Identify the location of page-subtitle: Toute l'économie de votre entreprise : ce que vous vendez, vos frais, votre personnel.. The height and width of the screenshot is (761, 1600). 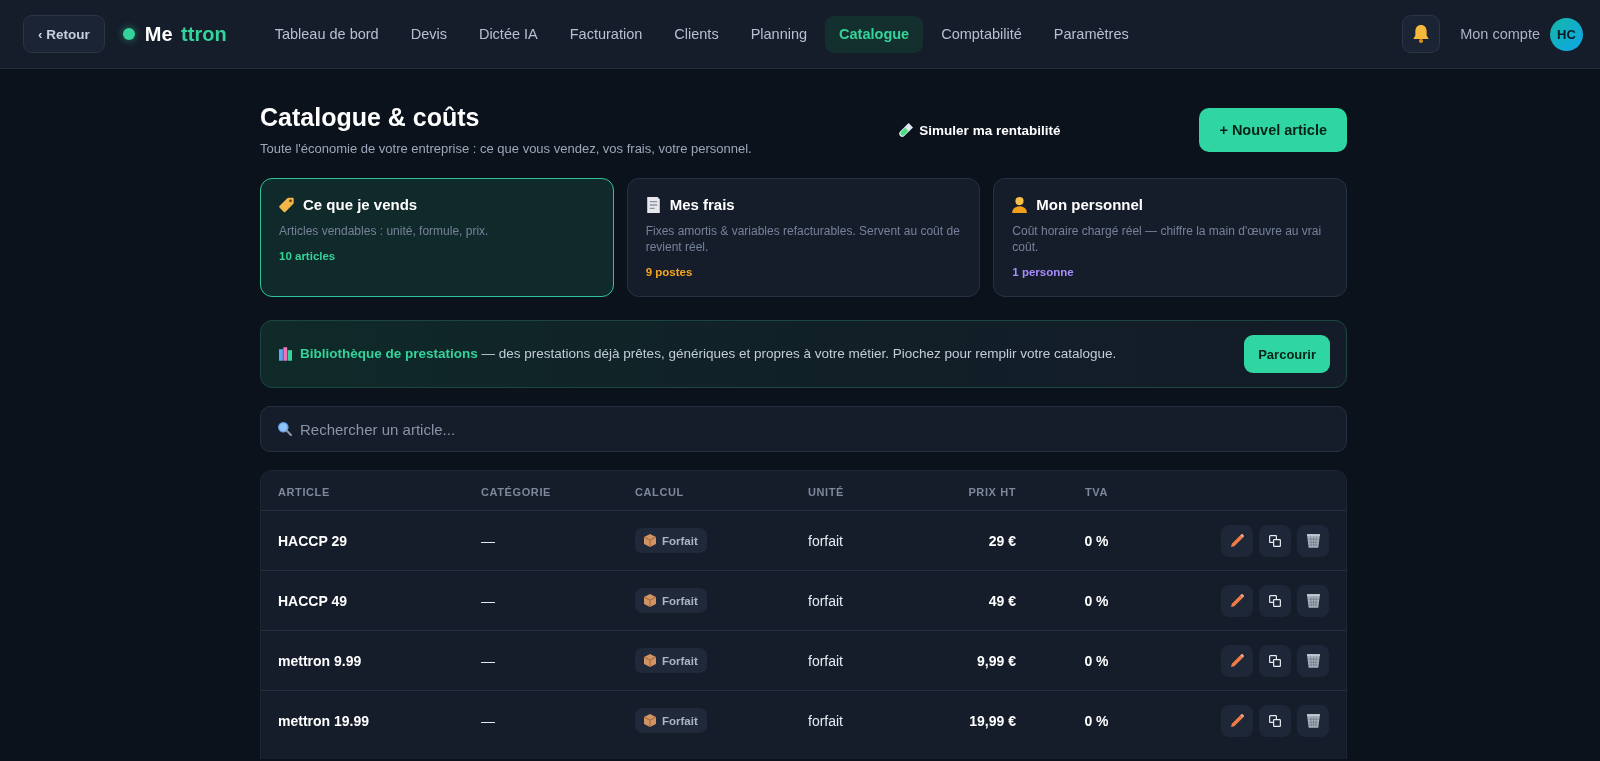
(506, 149).